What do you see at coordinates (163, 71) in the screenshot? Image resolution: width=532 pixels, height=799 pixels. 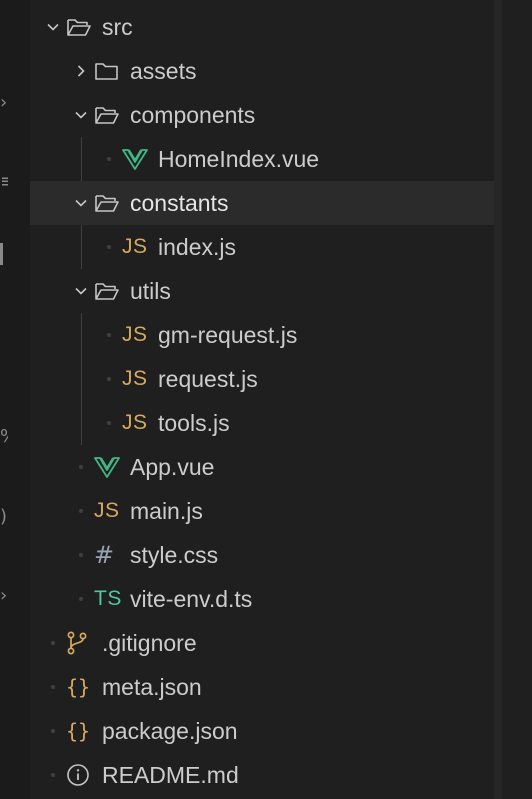 I see `tree-item-label: assets` at bounding box center [163, 71].